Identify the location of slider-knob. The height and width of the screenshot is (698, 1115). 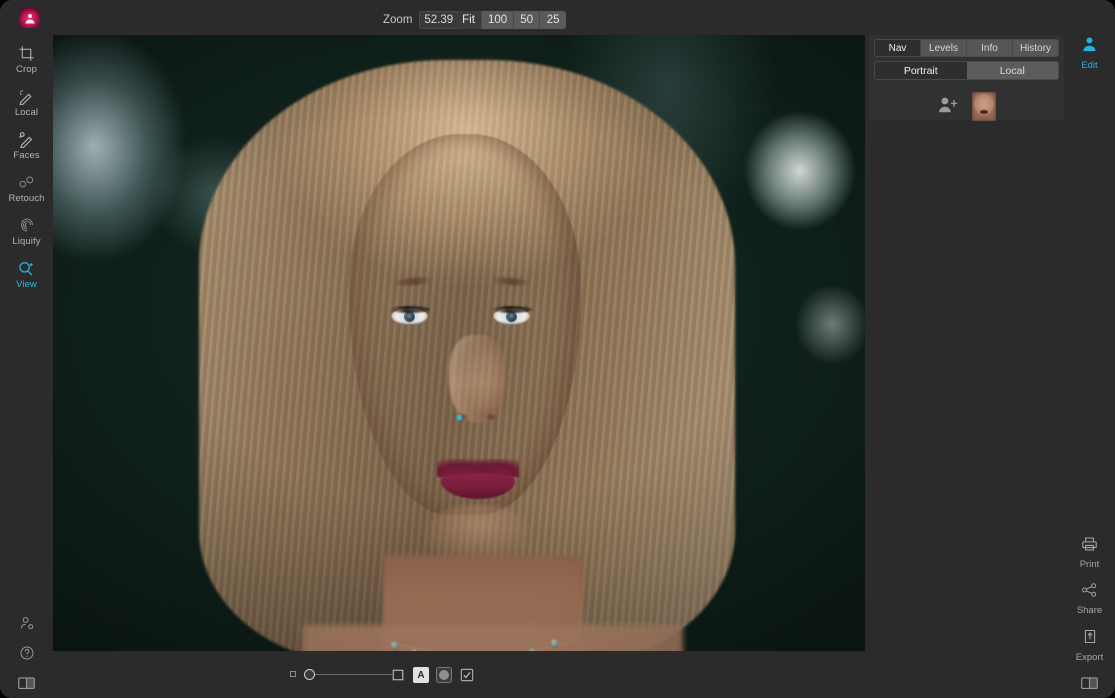
(309, 674).